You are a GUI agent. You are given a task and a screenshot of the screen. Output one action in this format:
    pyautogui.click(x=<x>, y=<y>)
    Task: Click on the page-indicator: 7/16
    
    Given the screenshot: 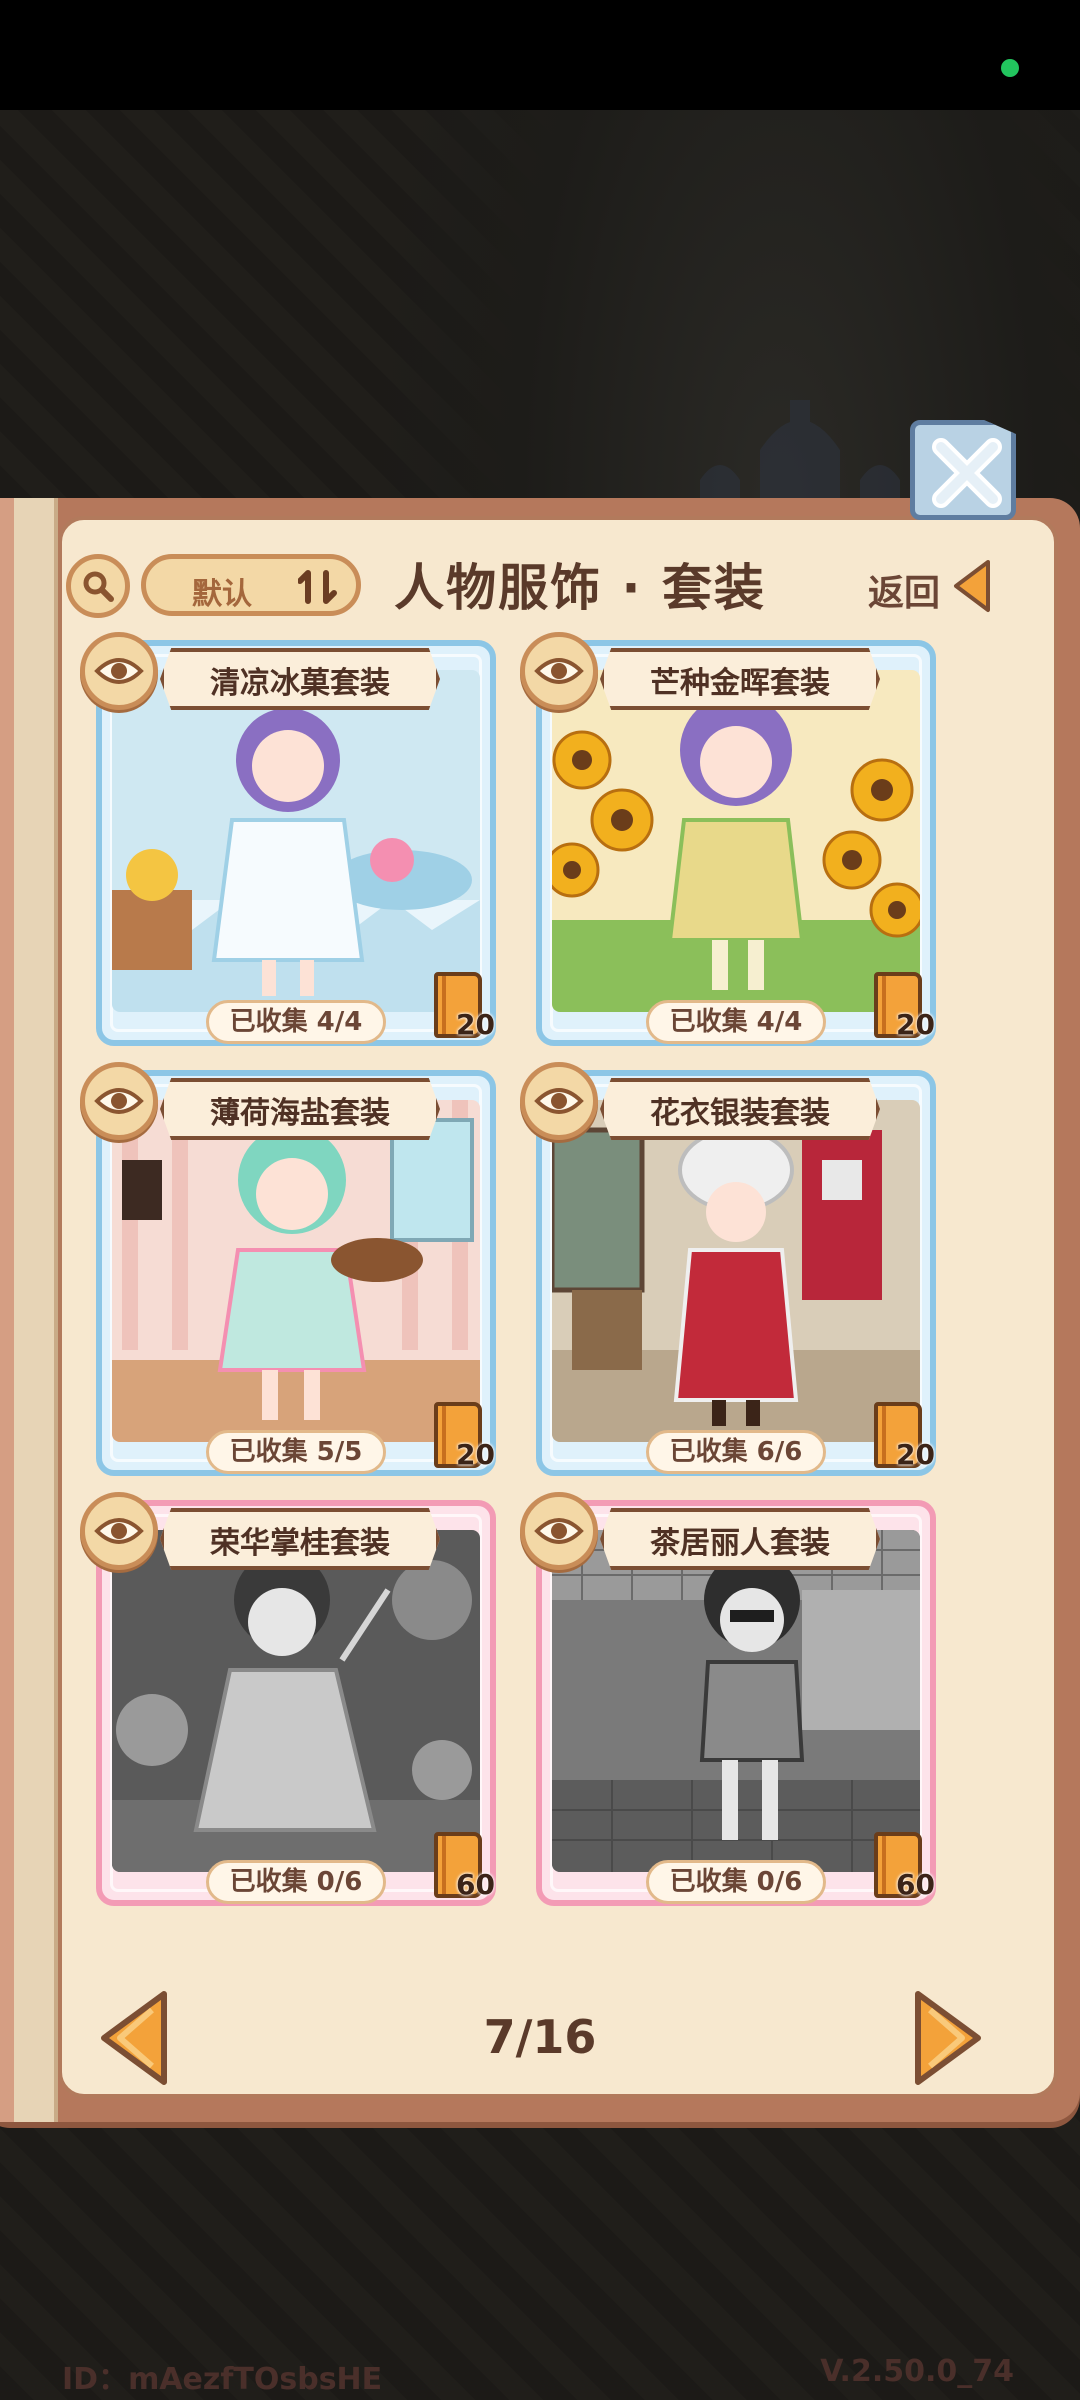 What is the action you would take?
    pyautogui.click(x=540, y=2037)
    